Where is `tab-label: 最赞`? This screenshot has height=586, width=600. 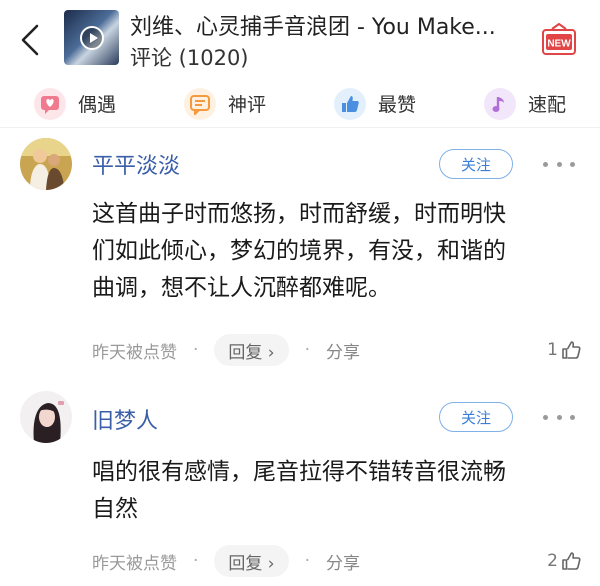
tab-label: 最赞 is located at coordinates (396, 105).